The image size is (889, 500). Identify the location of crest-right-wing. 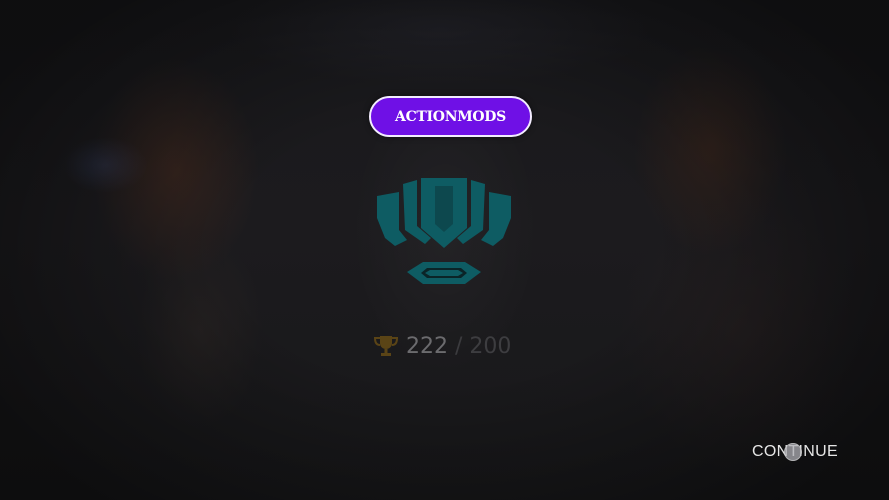
(496, 219).